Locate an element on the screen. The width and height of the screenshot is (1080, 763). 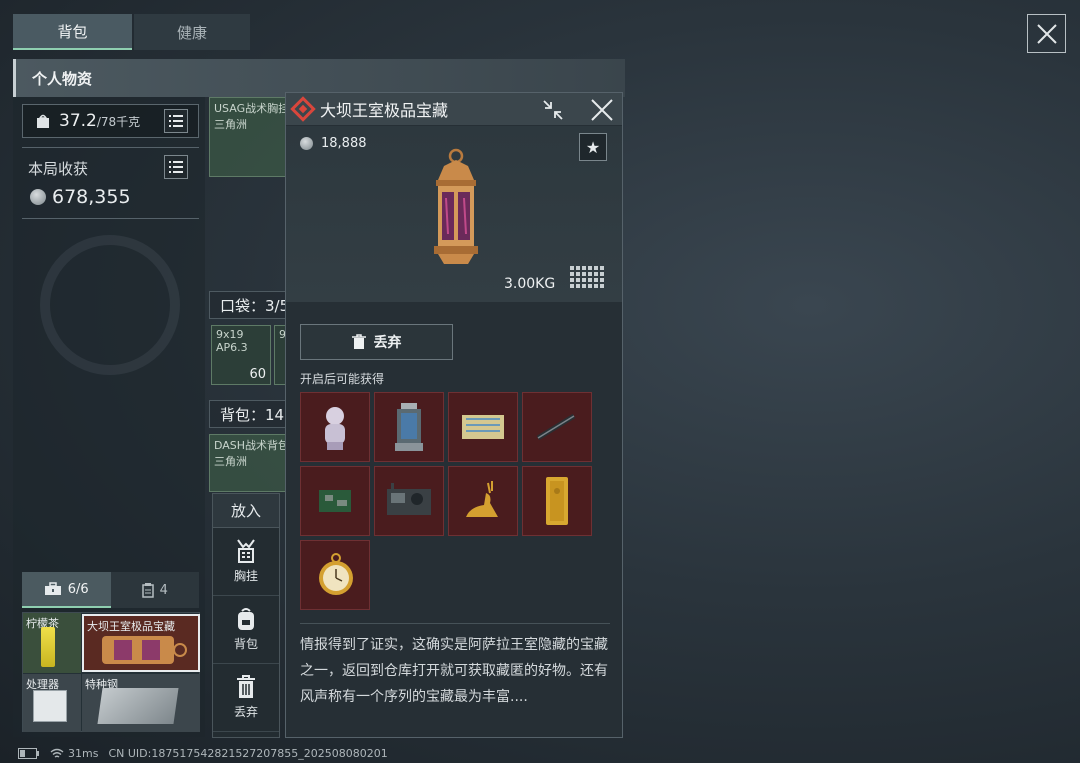
harvest-amount: 678,355 is located at coordinates (91, 197).